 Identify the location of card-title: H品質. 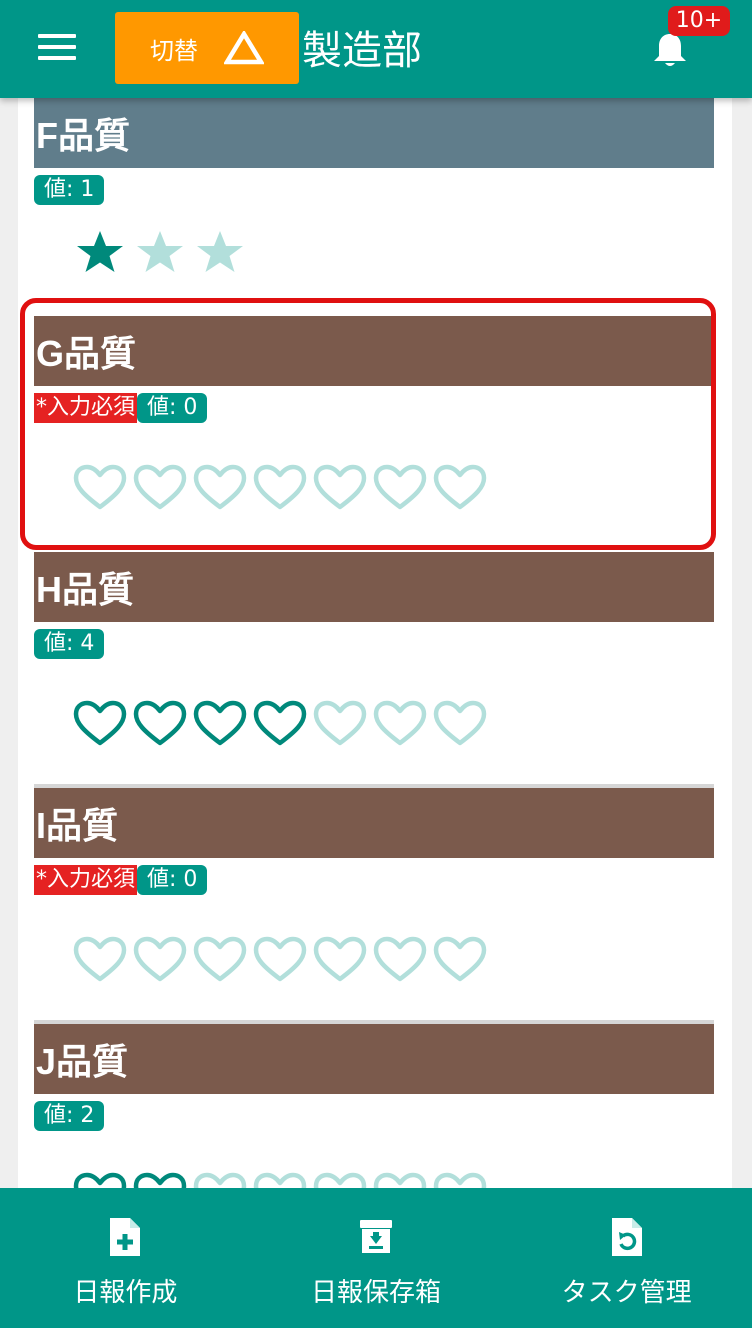
(374, 587).